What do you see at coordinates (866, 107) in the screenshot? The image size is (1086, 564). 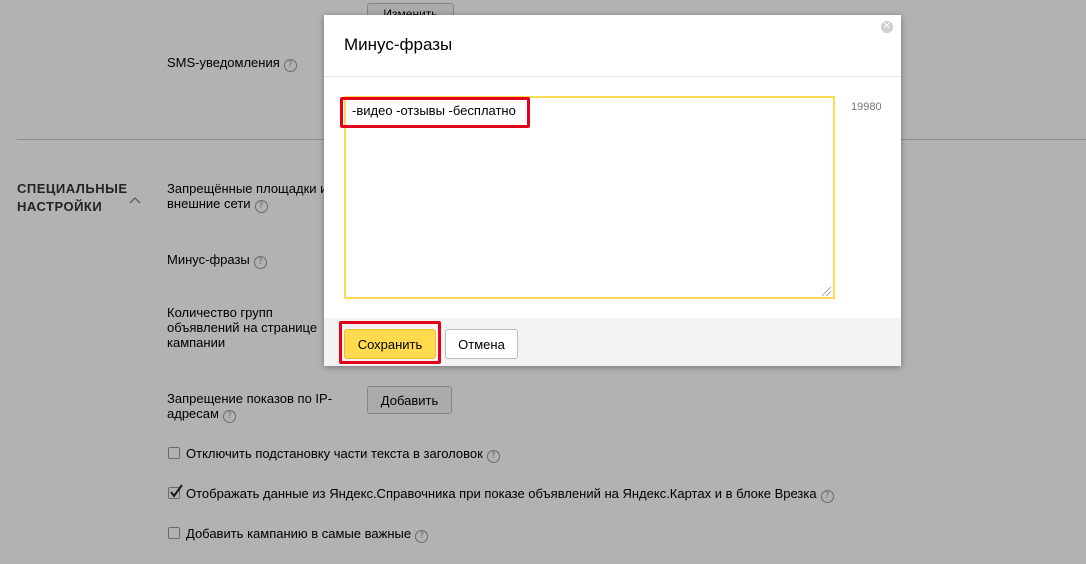 I see `character-counter: 19980` at bounding box center [866, 107].